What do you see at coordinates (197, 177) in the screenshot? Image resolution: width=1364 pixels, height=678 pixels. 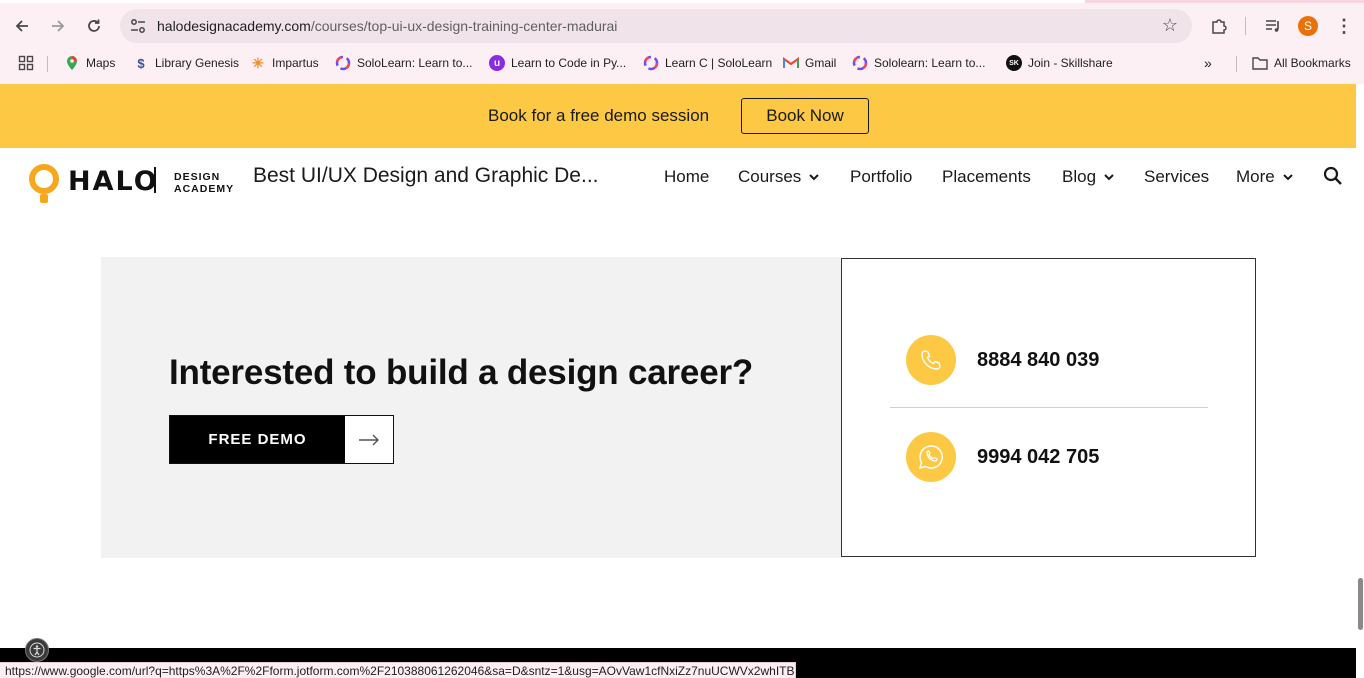 I see `logo-subtitle-line: DESIGN` at bounding box center [197, 177].